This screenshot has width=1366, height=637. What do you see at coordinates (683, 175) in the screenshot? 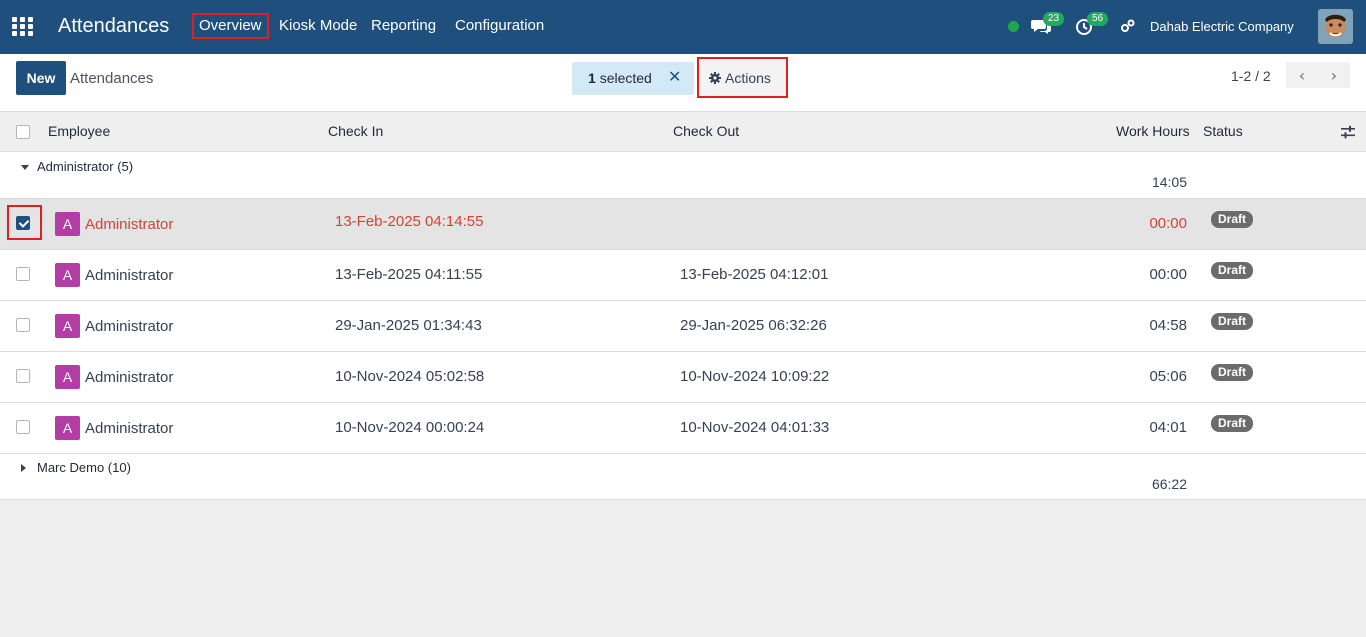
I see `group-row-administrator: Administrator (5) 14:05` at bounding box center [683, 175].